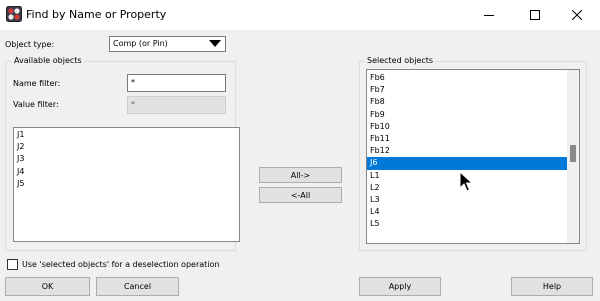 The width and height of the screenshot is (600, 301). I want to click on value-filter-label: Value filter:, so click(36, 104).